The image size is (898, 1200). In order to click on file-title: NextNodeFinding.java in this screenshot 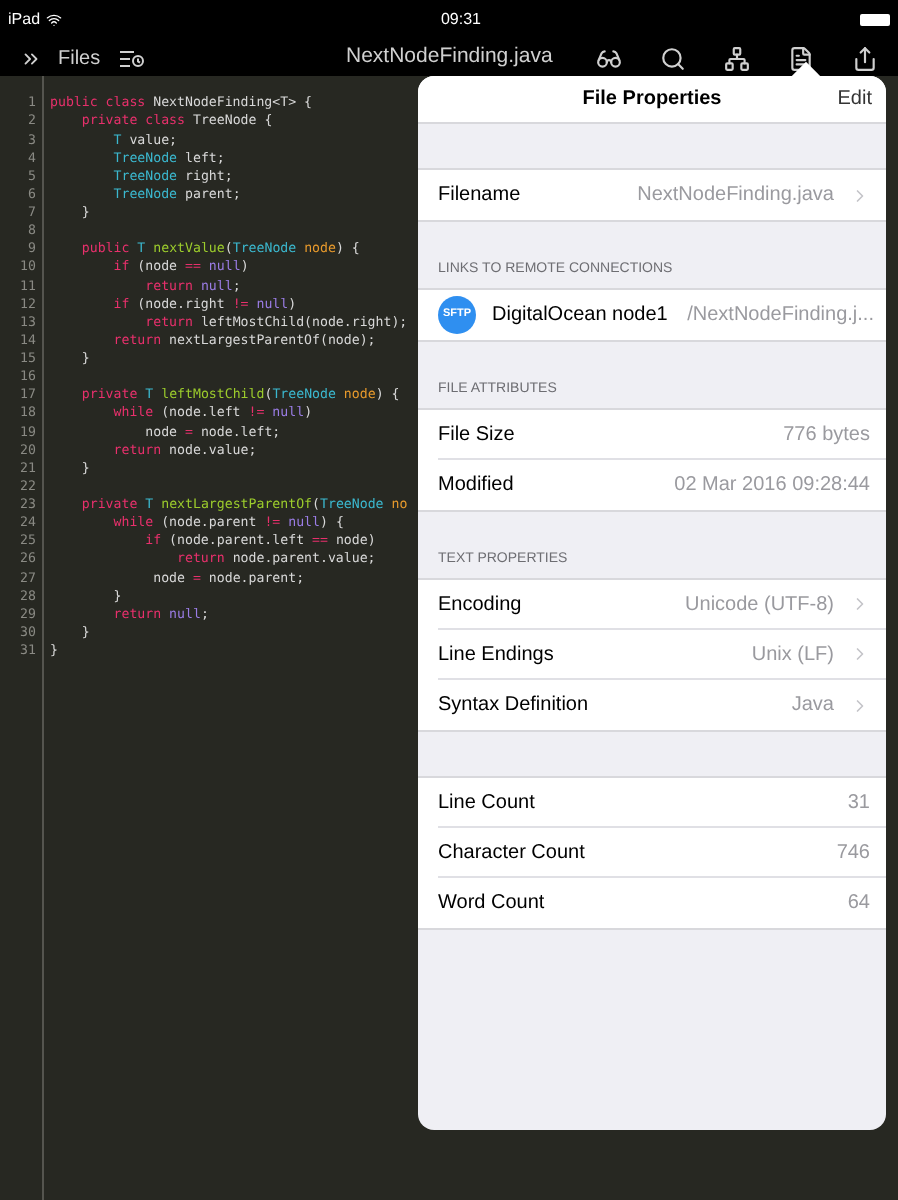, I will do `click(449, 57)`.